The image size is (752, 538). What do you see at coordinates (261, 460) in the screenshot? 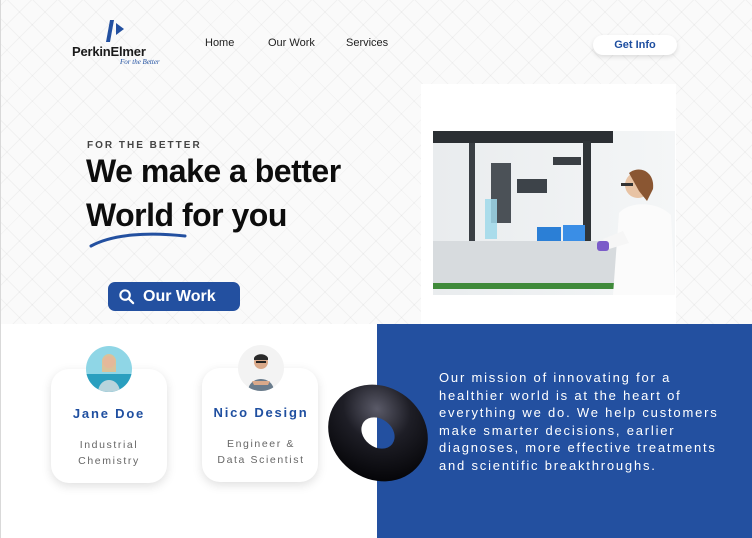
I see `team-member-role-line-2: Data Scientist` at bounding box center [261, 460].